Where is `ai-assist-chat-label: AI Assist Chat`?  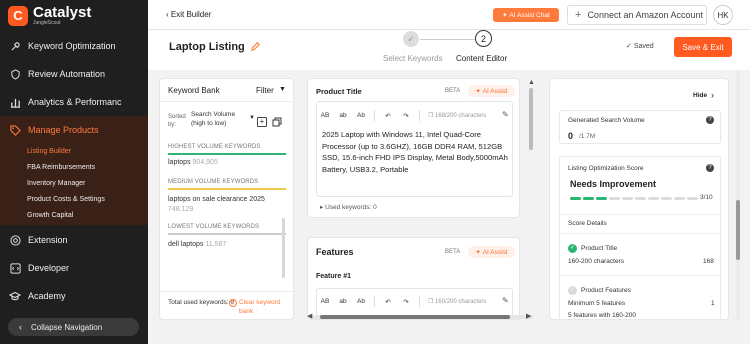
ai-assist-chat-label: AI Assist Chat is located at coordinates (529, 15).